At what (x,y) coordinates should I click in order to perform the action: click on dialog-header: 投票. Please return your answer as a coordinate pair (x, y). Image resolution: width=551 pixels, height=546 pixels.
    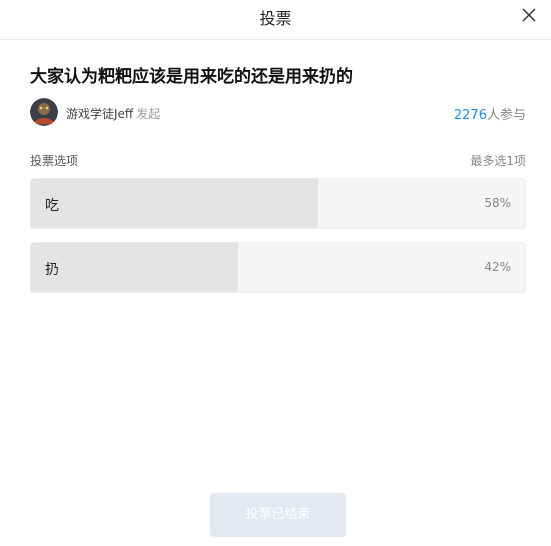
    Looking at the image, I should click on (275, 20).